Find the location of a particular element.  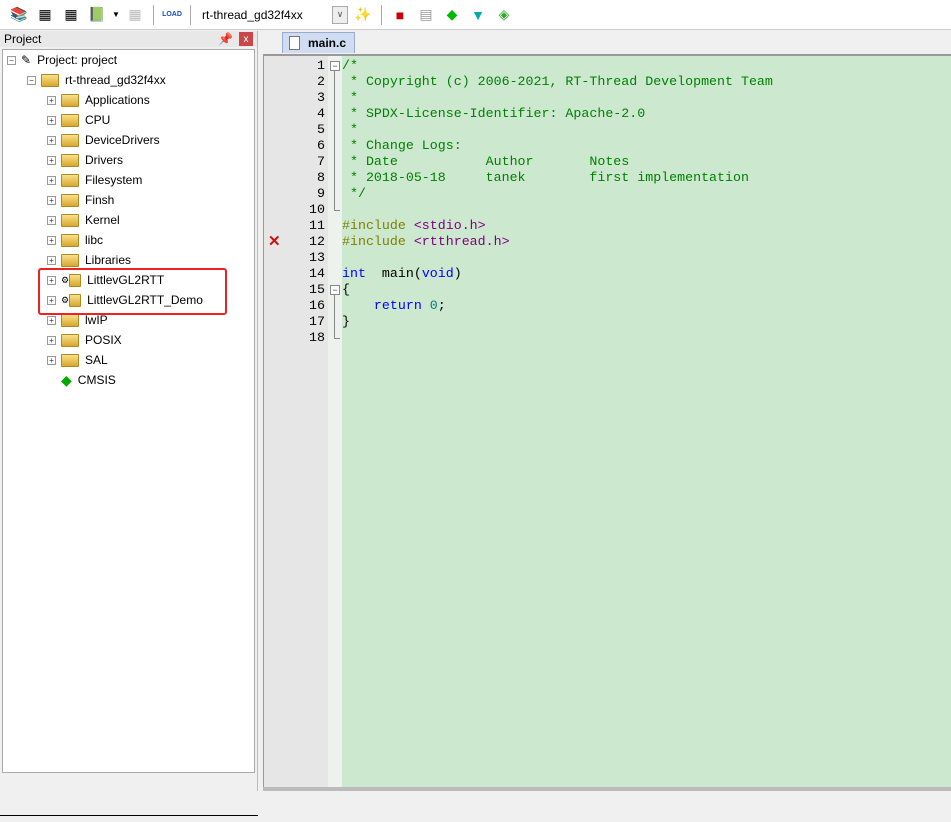

line-number: 7 is located at coordinates (321, 161).